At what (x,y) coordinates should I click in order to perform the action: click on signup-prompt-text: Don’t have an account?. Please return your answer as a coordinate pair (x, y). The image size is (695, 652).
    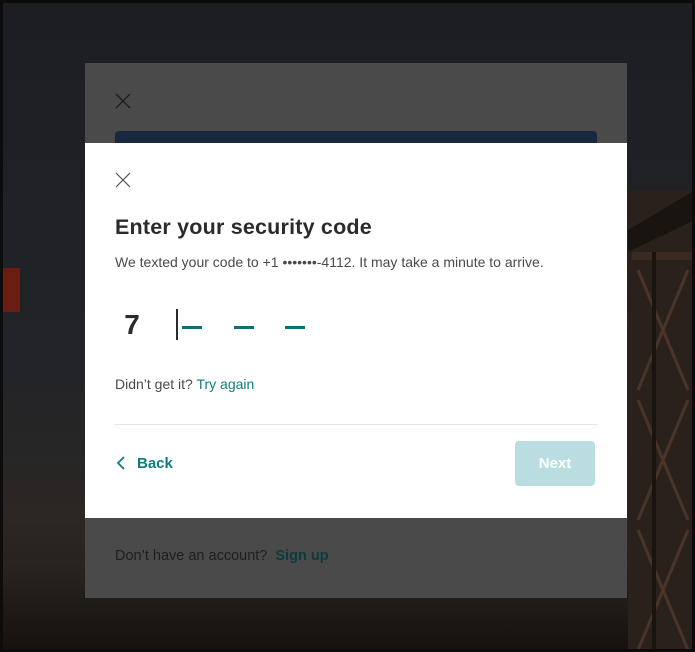
    Looking at the image, I should click on (191, 556).